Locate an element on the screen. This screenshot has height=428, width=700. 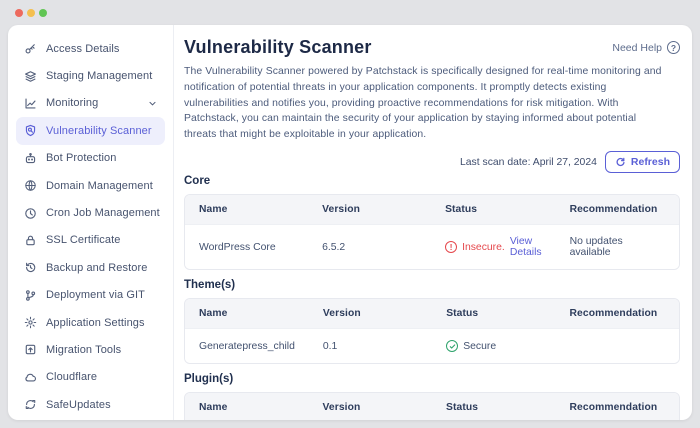
section-heading-core: Core is located at coordinates (197, 181).